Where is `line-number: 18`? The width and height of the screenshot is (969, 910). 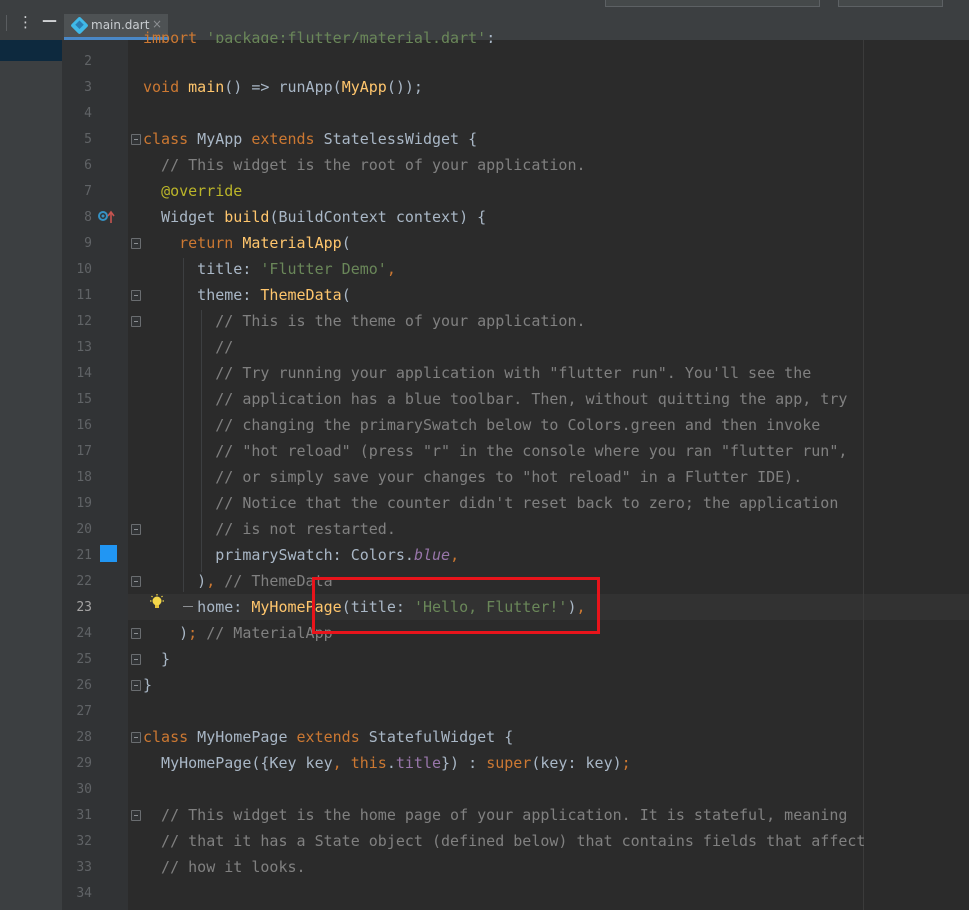 line-number: 18 is located at coordinates (84, 477).